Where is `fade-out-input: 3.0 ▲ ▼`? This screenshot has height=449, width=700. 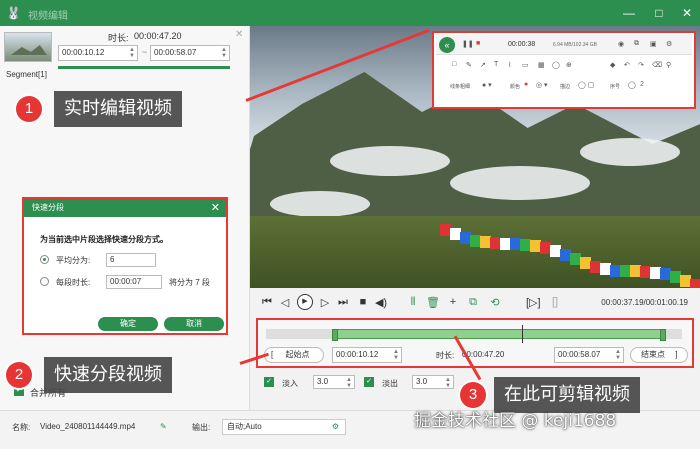
fade-out-input: 3.0 ▲ ▼ is located at coordinates (433, 382).